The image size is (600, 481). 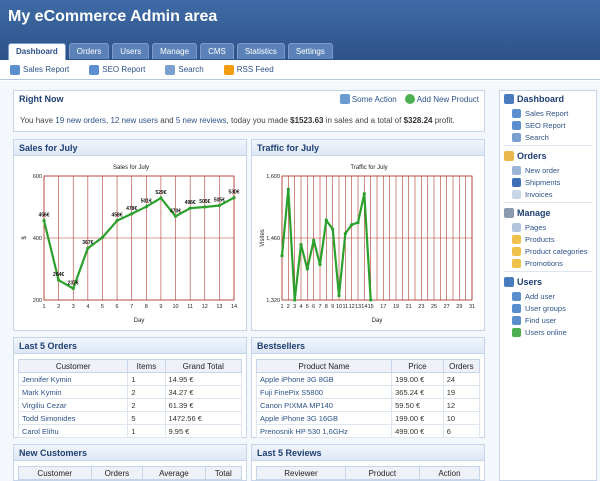 I want to click on tab-statistics: Statistics, so click(x=260, y=51).